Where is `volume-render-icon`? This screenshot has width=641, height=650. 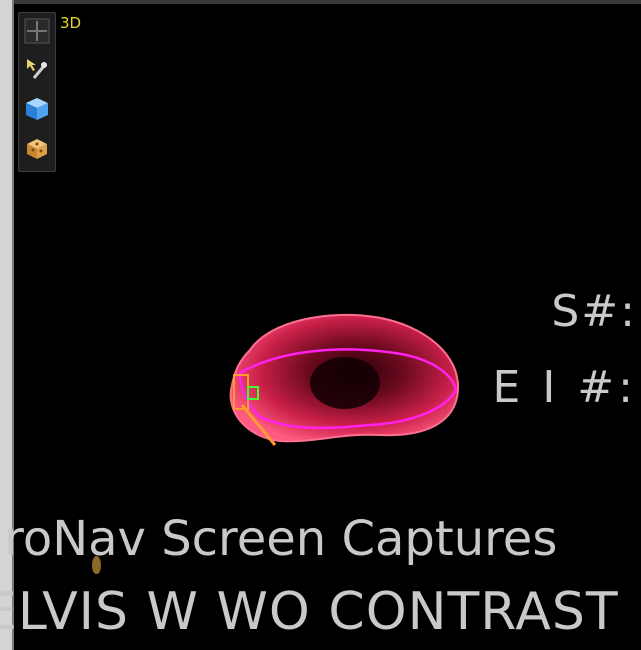 volume-render-icon is located at coordinates (37, 149).